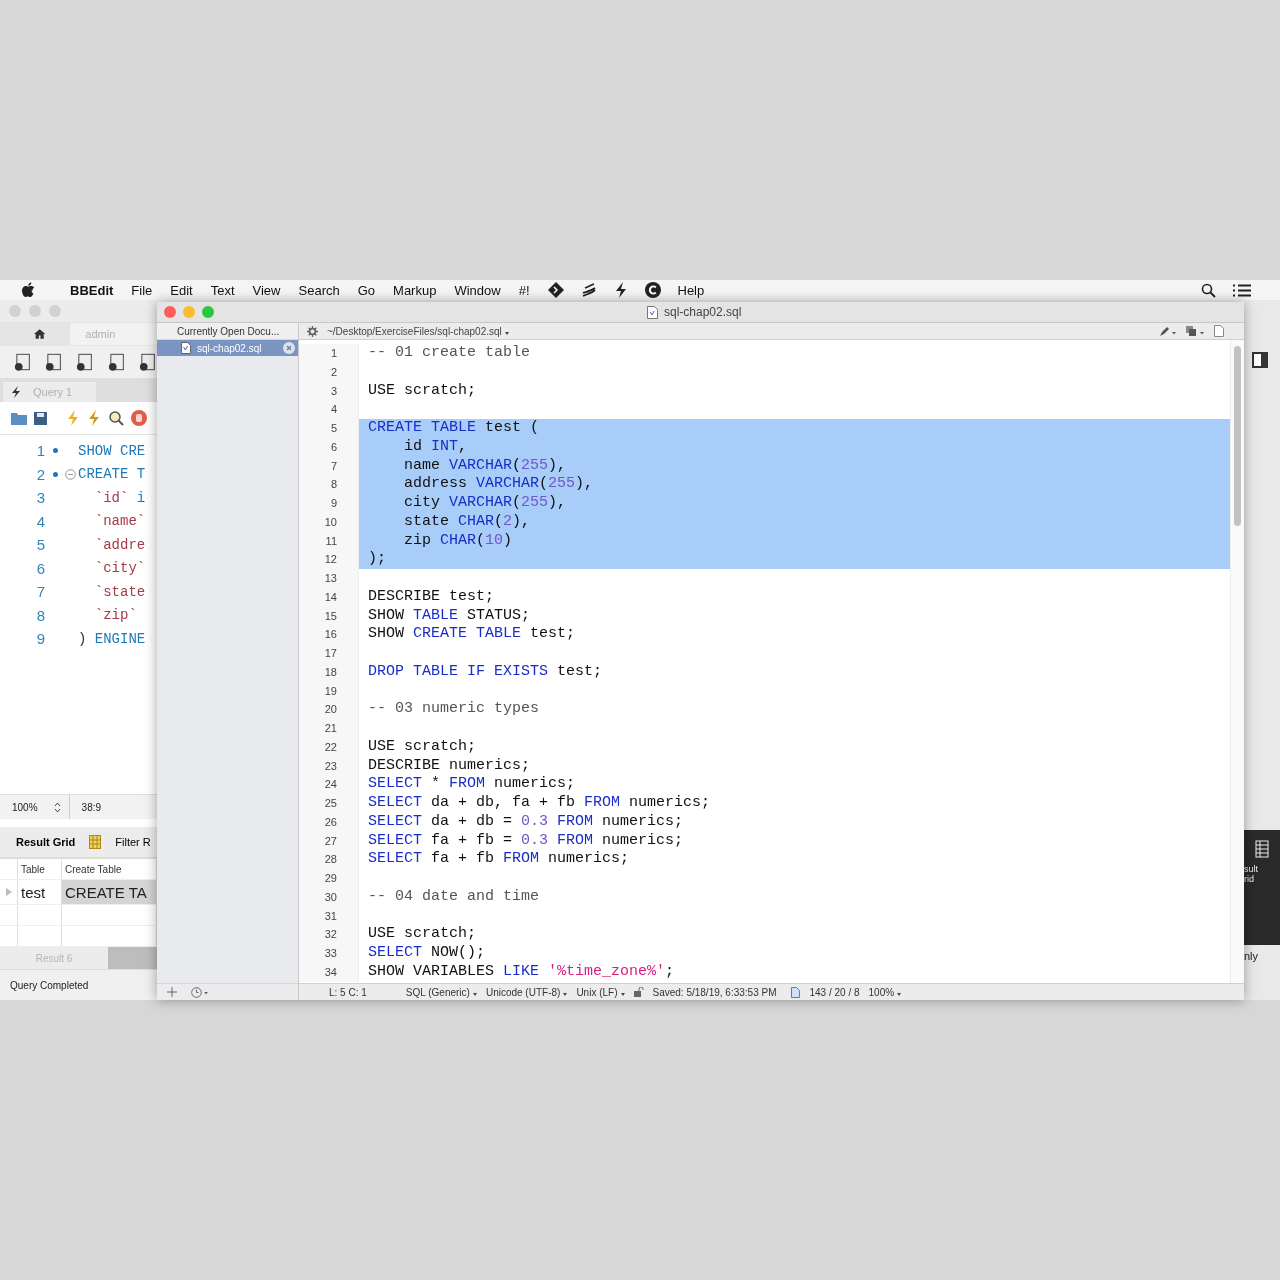 Image resolution: width=1280 pixels, height=1280 pixels. Describe the element at coordinates (112, 450) in the screenshot. I see `code-line: SHOW CRE` at that location.